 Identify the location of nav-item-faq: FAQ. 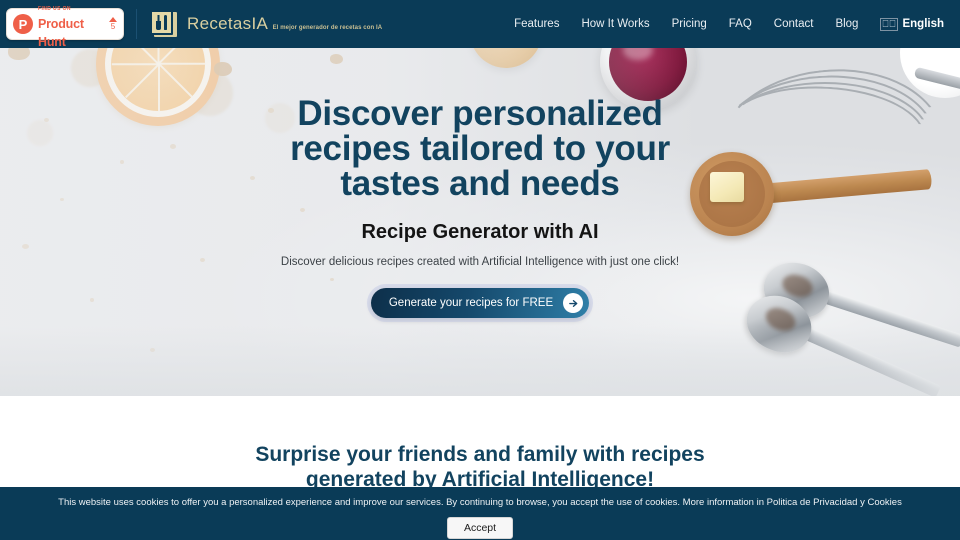
(740, 24).